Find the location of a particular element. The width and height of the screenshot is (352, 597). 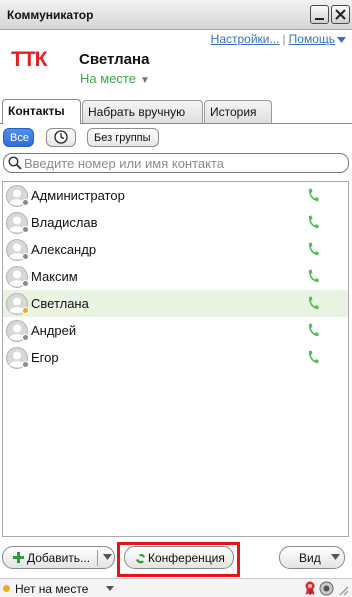

tab-history: История is located at coordinates (238, 111).